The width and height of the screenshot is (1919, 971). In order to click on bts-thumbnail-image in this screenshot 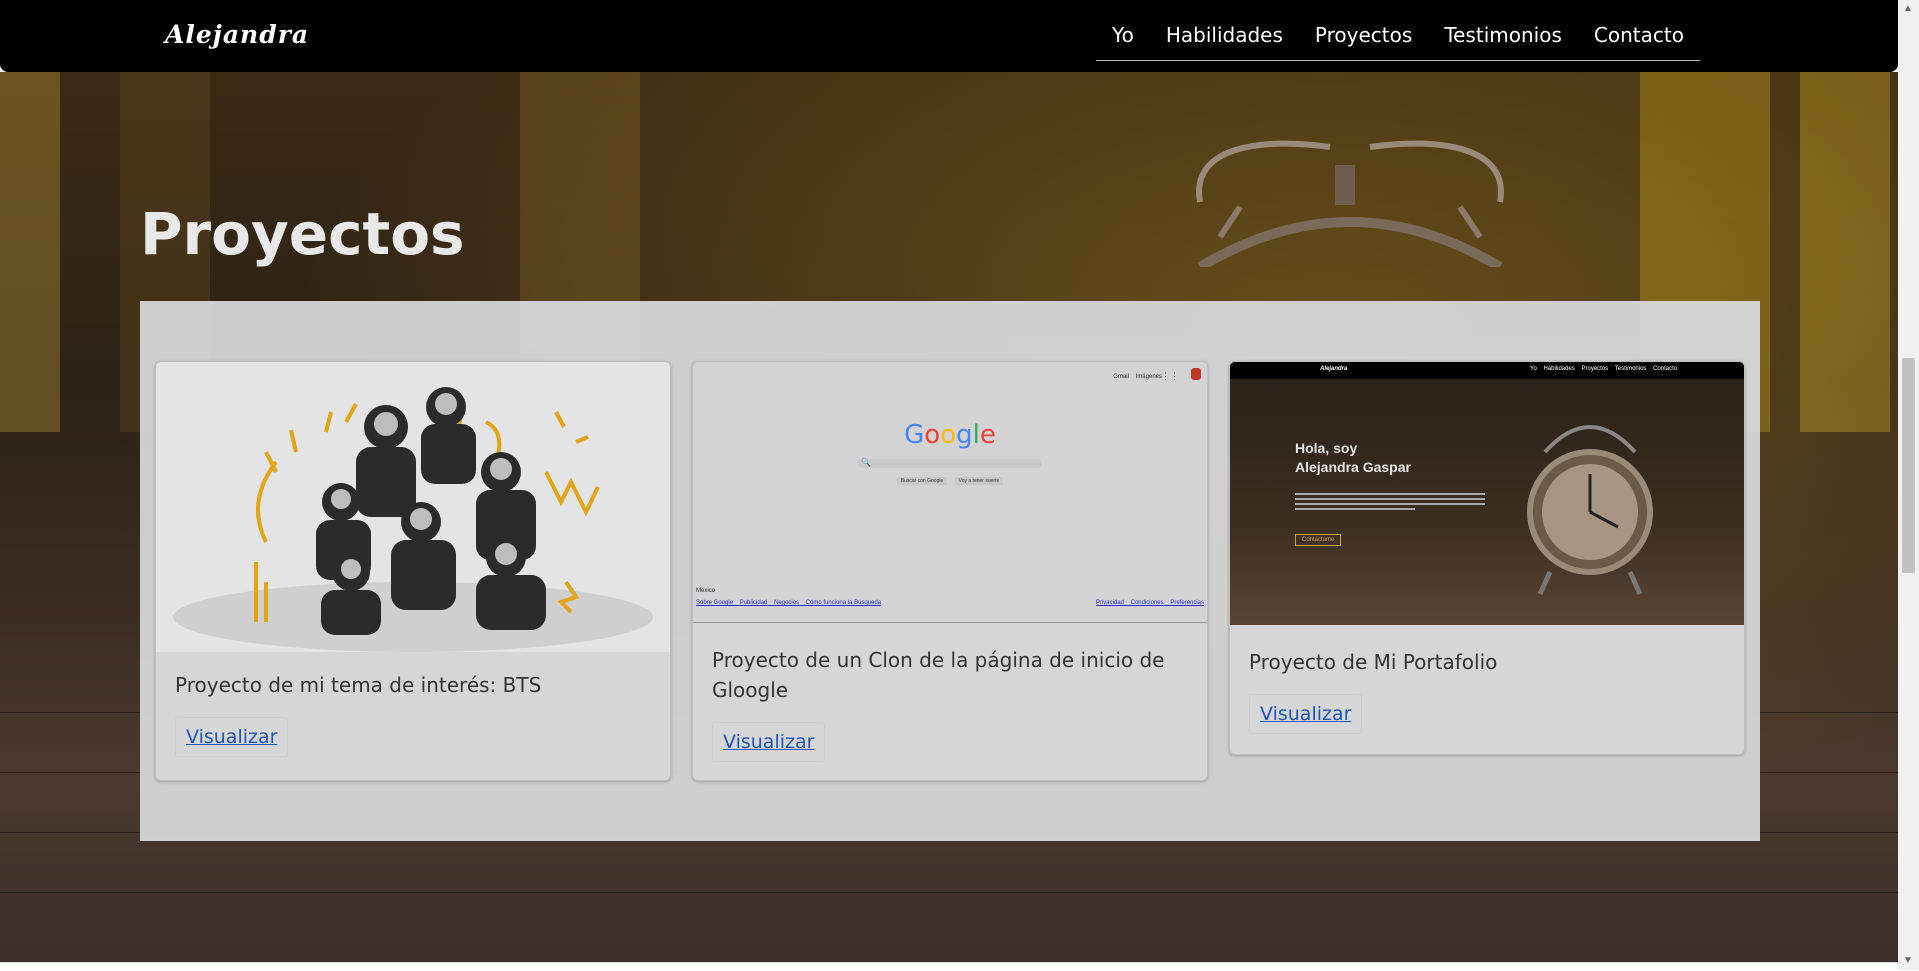, I will do `click(413, 507)`.